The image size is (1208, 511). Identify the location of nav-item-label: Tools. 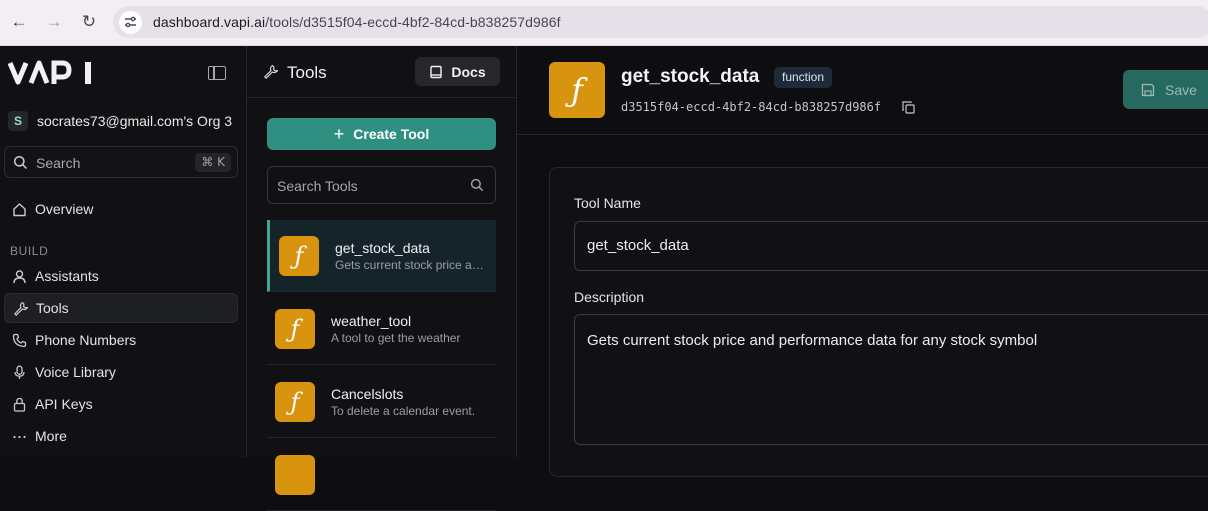
(52, 308).